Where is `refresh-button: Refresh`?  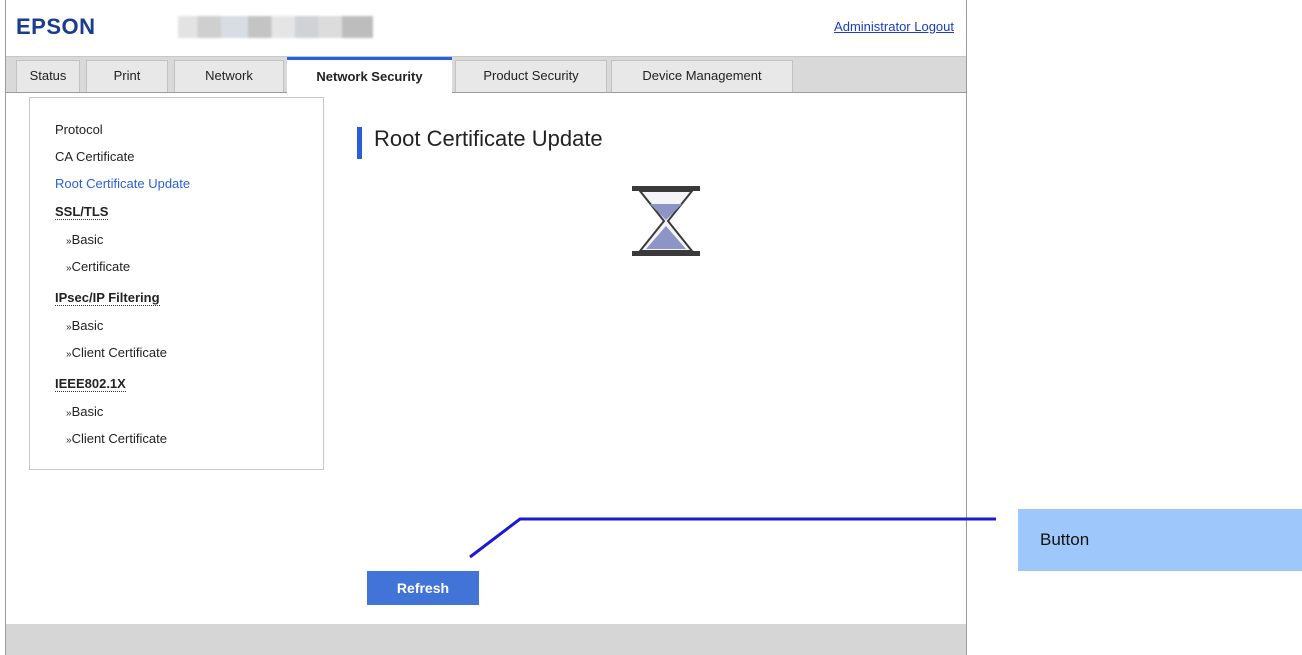
refresh-button: Refresh is located at coordinates (423, 588).